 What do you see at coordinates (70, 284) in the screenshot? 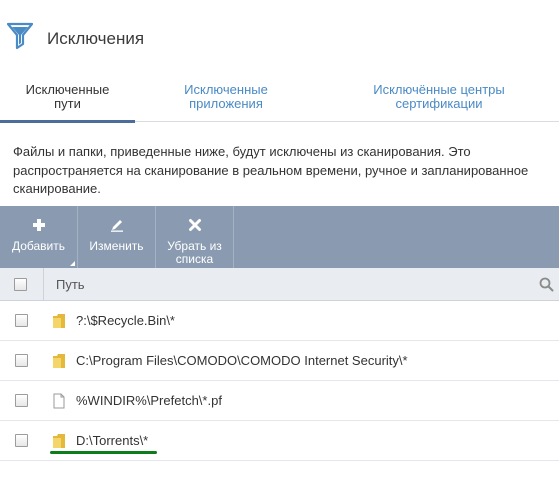
I see `path-column-header: Путь` at bounding box center [70, 284].